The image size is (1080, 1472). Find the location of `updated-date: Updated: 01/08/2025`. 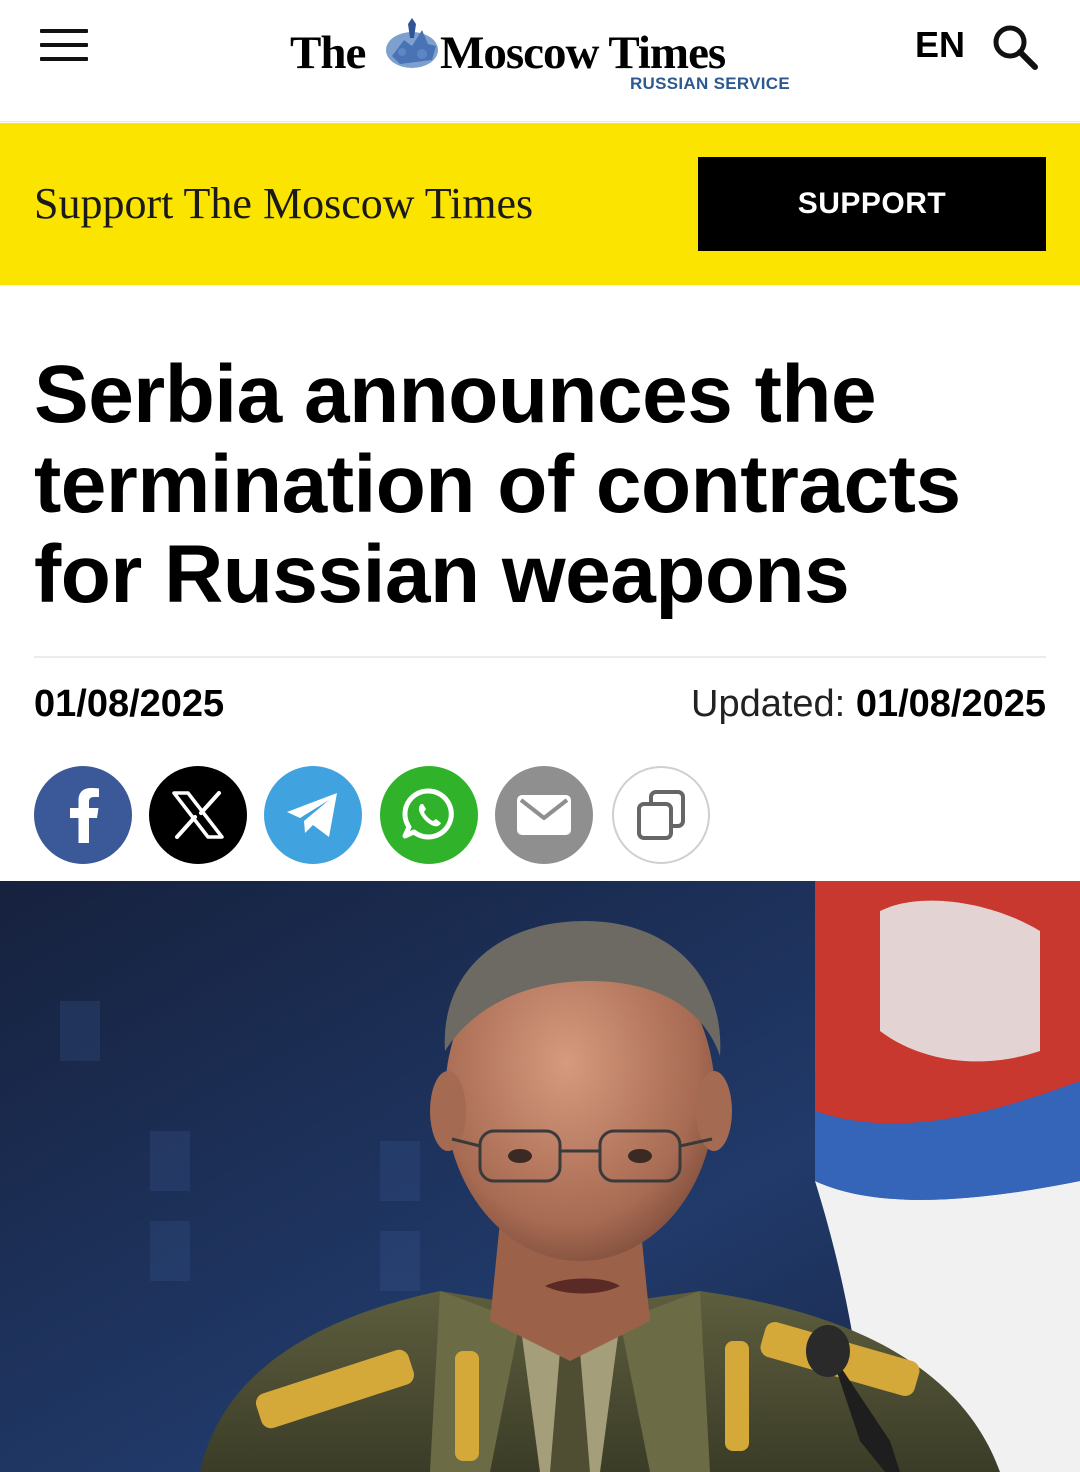

updated-date: Updated: 01/08/2025 is located at coordinates (868, 704).